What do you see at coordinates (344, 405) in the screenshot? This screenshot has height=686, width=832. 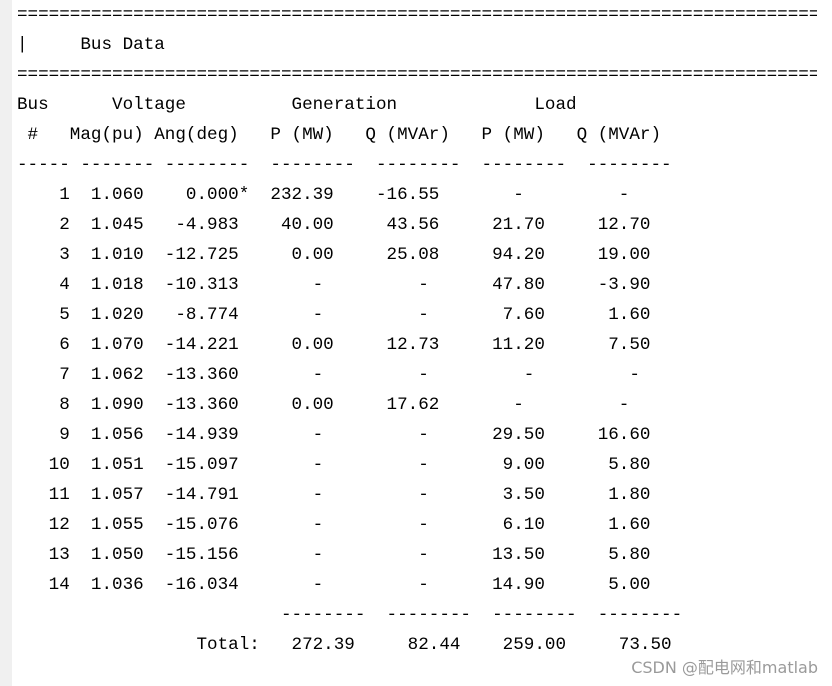 I see `table-row: 8 1.090 -13.360 0.00 17.62 - -` at bounding box center [344, 405].